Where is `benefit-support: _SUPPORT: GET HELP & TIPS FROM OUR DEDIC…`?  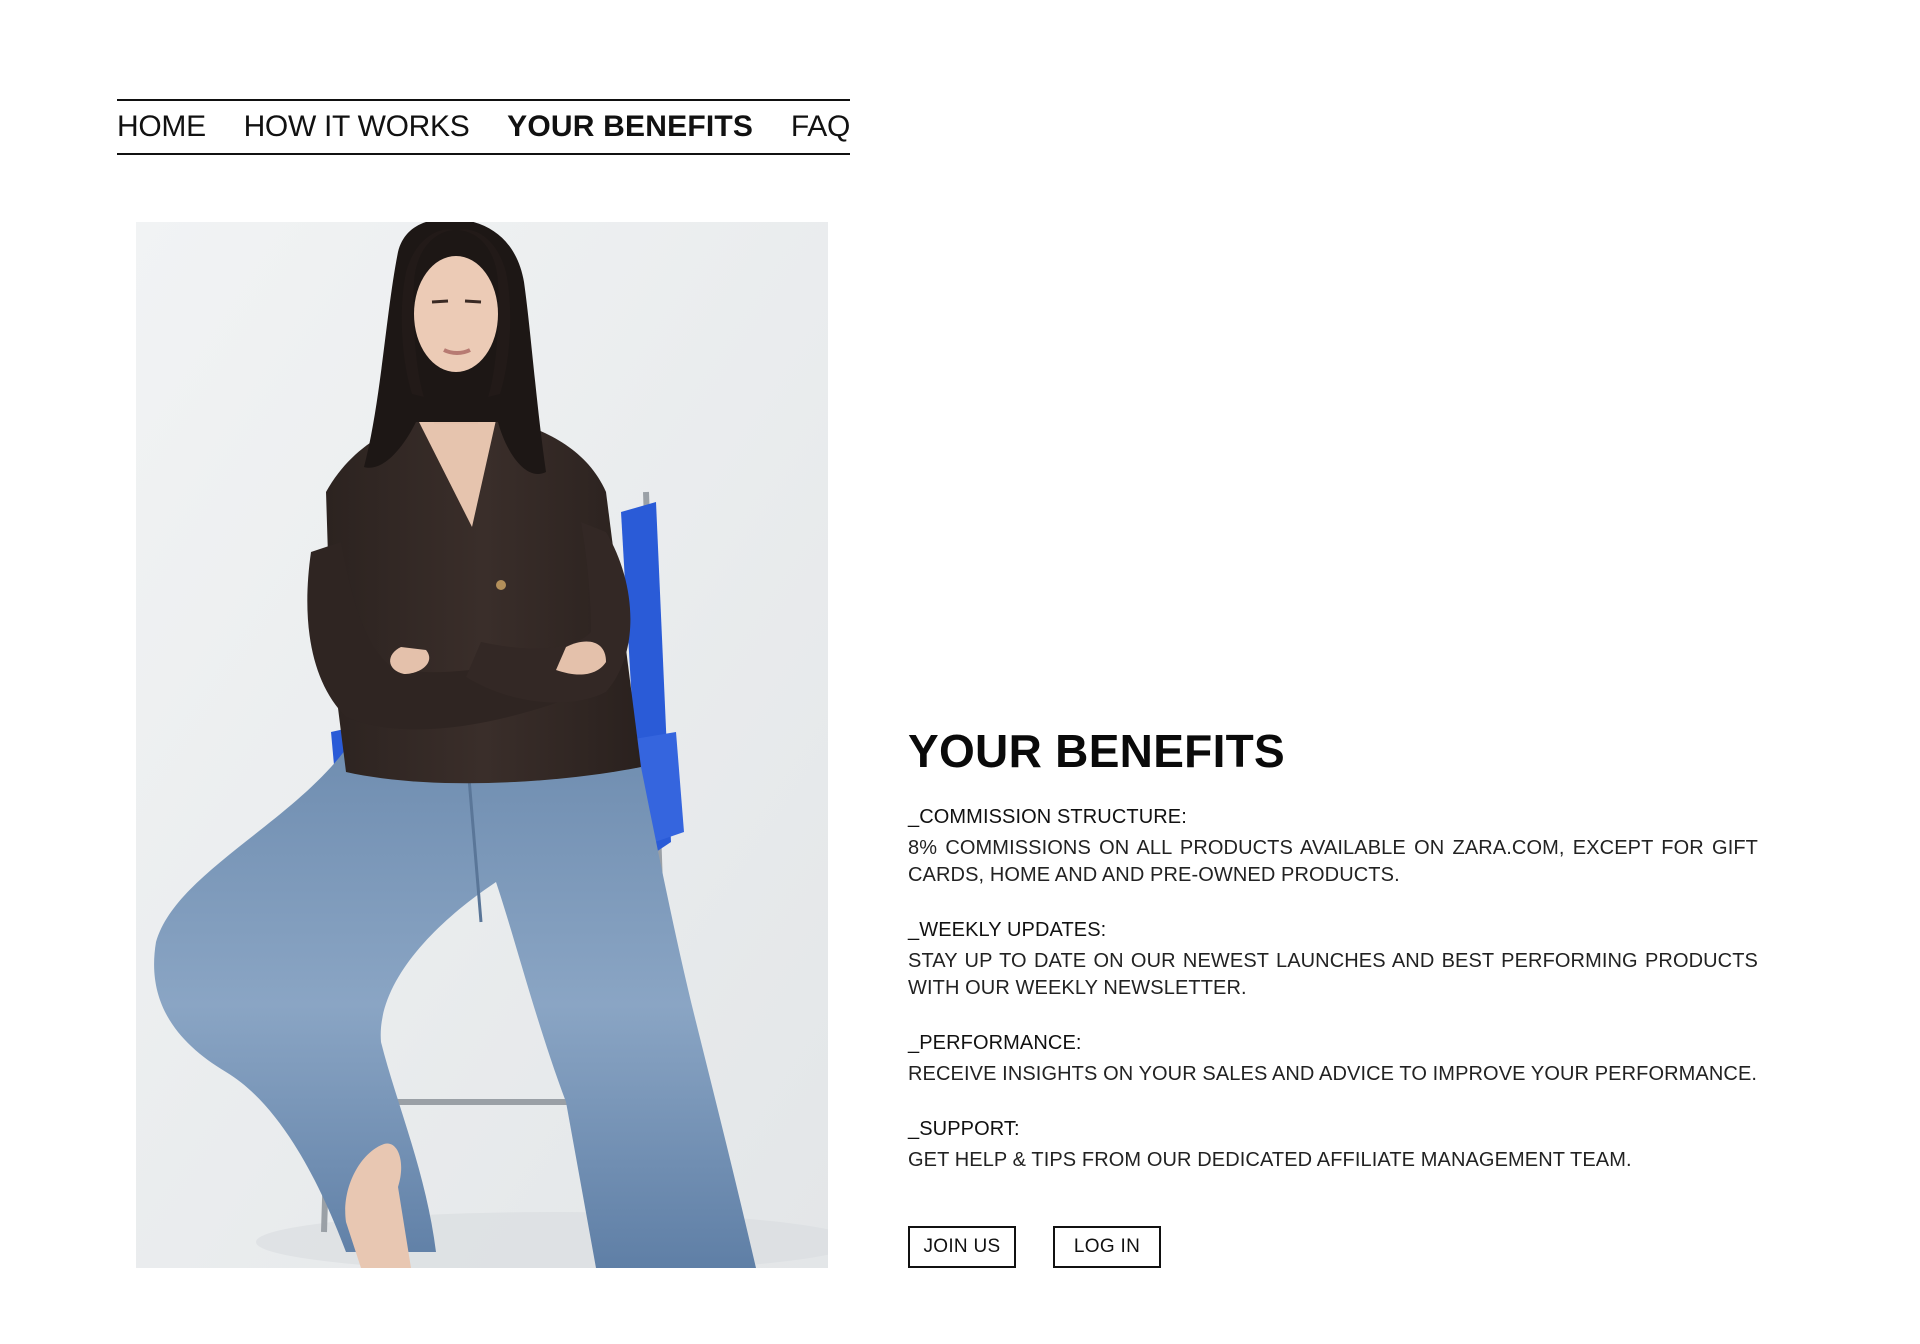
benefit-support: _SUPPORT: GET HELP & TIPS FROM OUR DEDIC… is located at coordinates (1333, 1145).